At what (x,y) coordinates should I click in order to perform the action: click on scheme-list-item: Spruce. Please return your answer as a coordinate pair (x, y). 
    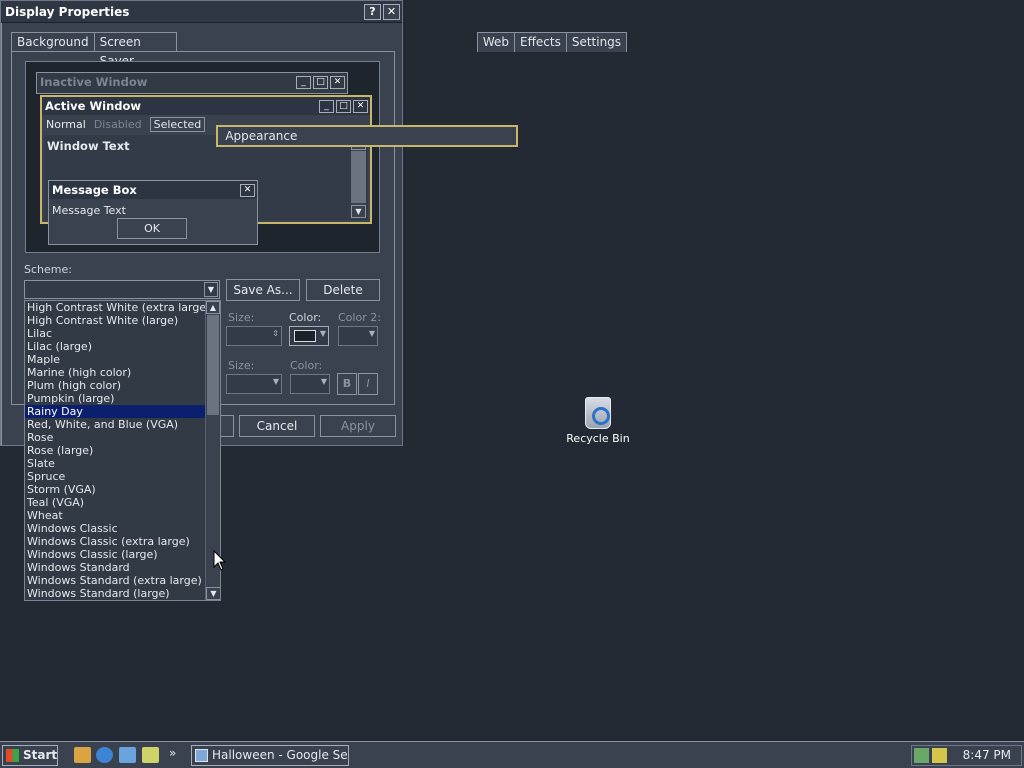
    Looking at the image, I should click on (115, 476).